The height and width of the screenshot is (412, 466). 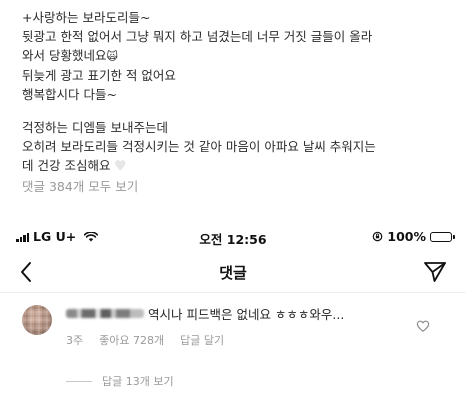 I want to click on caption-line: 뒷광고 한적 없어서 그냥 뭐지 하고 넘겼는데 너무 거짓 글들이 올라, so click(x=197, y=36).